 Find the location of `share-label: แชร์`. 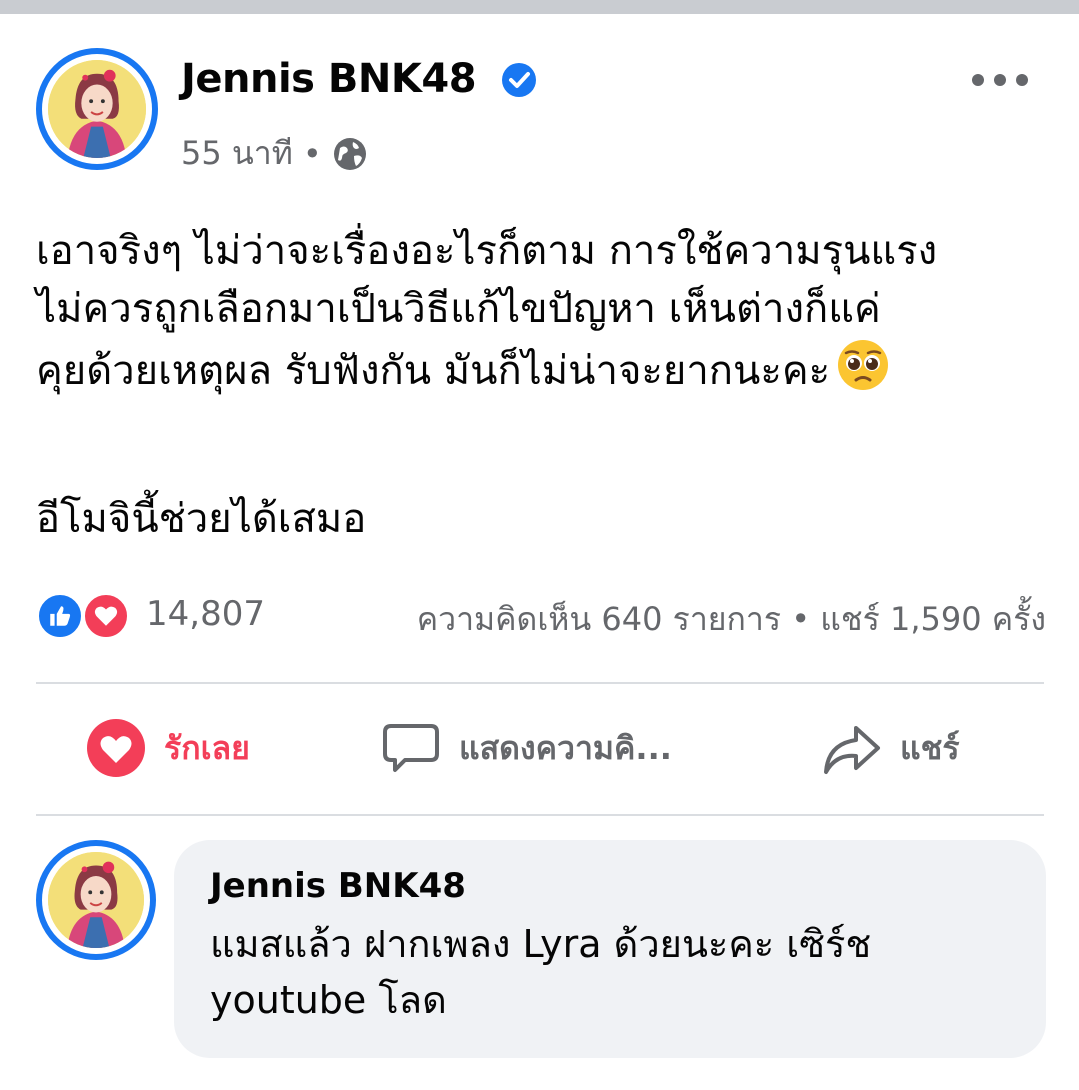

share-label: แชร์ is located at coordinates (930, 747).